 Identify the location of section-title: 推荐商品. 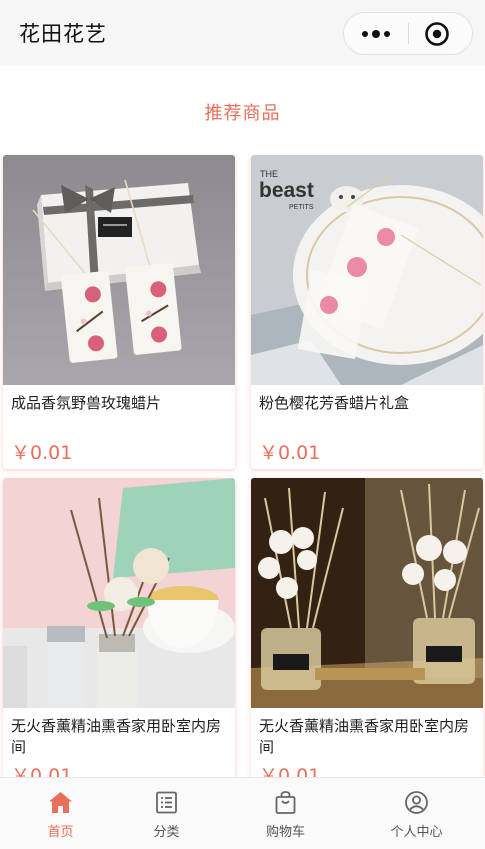
(242, 113).